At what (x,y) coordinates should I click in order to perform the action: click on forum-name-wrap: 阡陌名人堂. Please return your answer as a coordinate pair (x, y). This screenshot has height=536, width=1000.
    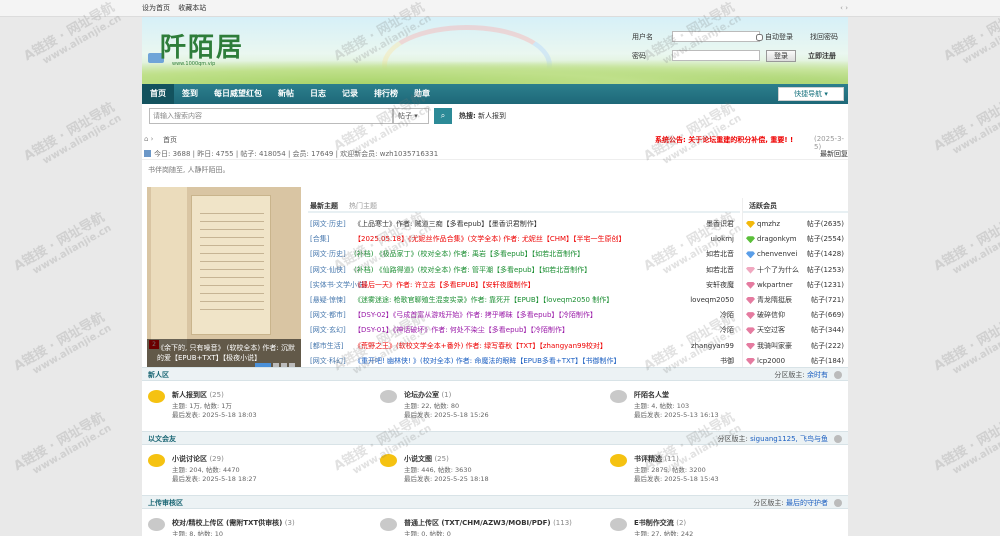
    Looking at the image, I should click on (651, 395).